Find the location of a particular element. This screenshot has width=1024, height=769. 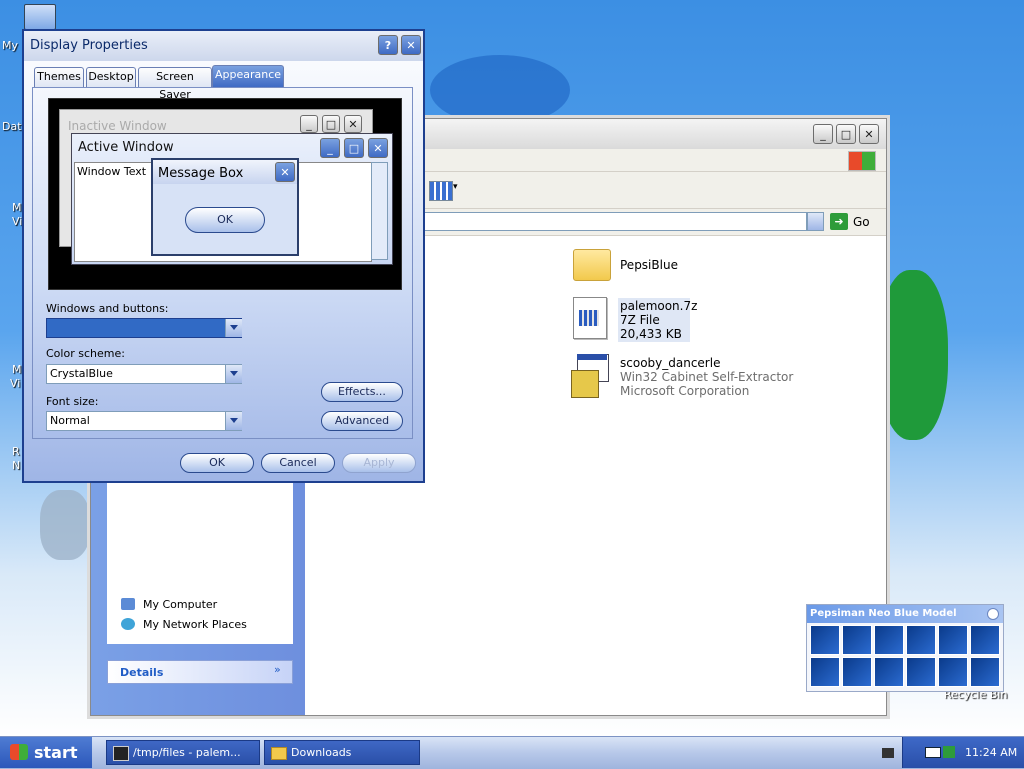

apply-button: Apply is located at coordinates (379, 463).